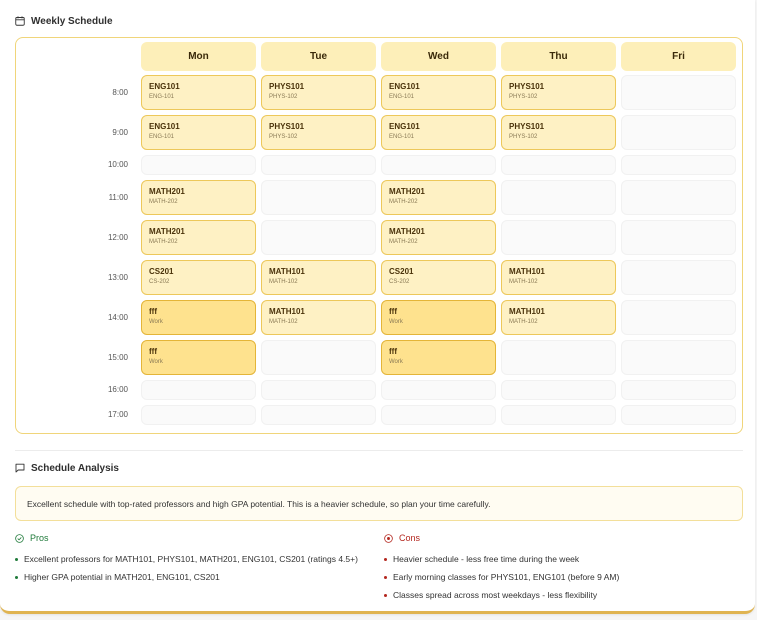  What do you see at coordinates (39, 538) in the screenshot?
I see `pros-title: Pros` at bounding box center [39, 538].